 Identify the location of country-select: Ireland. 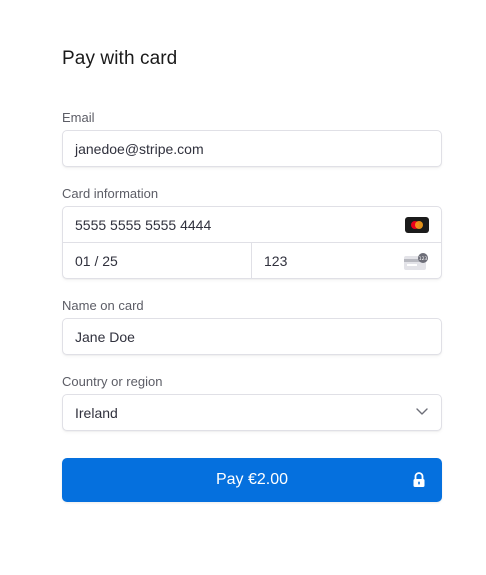
(252, 412).